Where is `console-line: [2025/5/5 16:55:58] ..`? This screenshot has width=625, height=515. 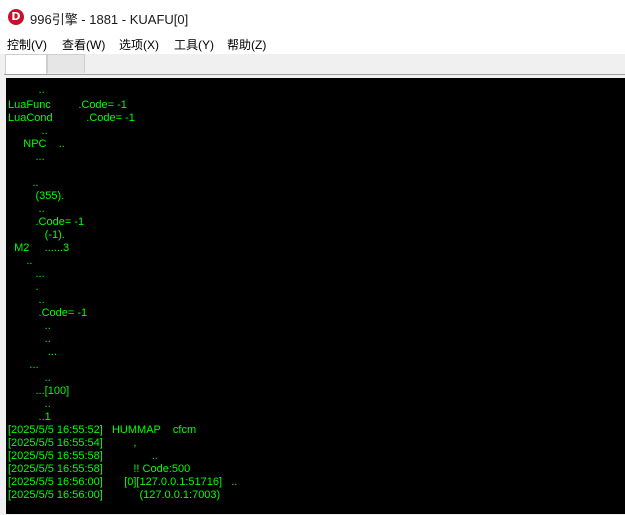 console-line: [2025/5/5 16:55:58] .. is located at coordinates (83, 456).